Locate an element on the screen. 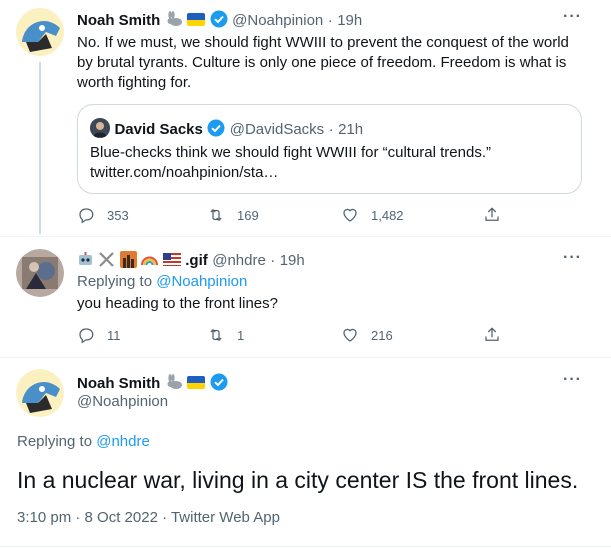 Image resolution: width=611 pixels, height=548 pixels. retweet-button: 169 is located at coordinates (233, 215).